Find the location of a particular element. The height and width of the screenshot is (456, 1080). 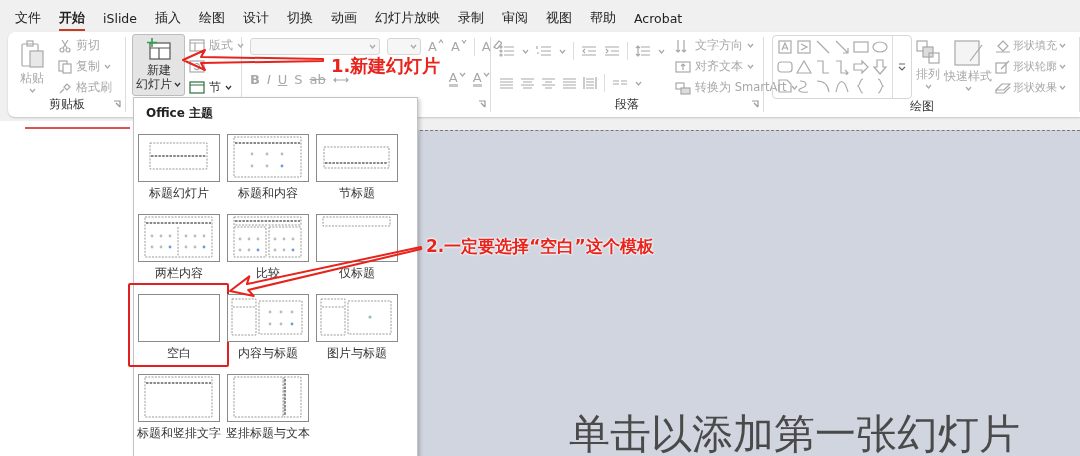

group-label: 剪贴板 is located at coordinates (66, 104).